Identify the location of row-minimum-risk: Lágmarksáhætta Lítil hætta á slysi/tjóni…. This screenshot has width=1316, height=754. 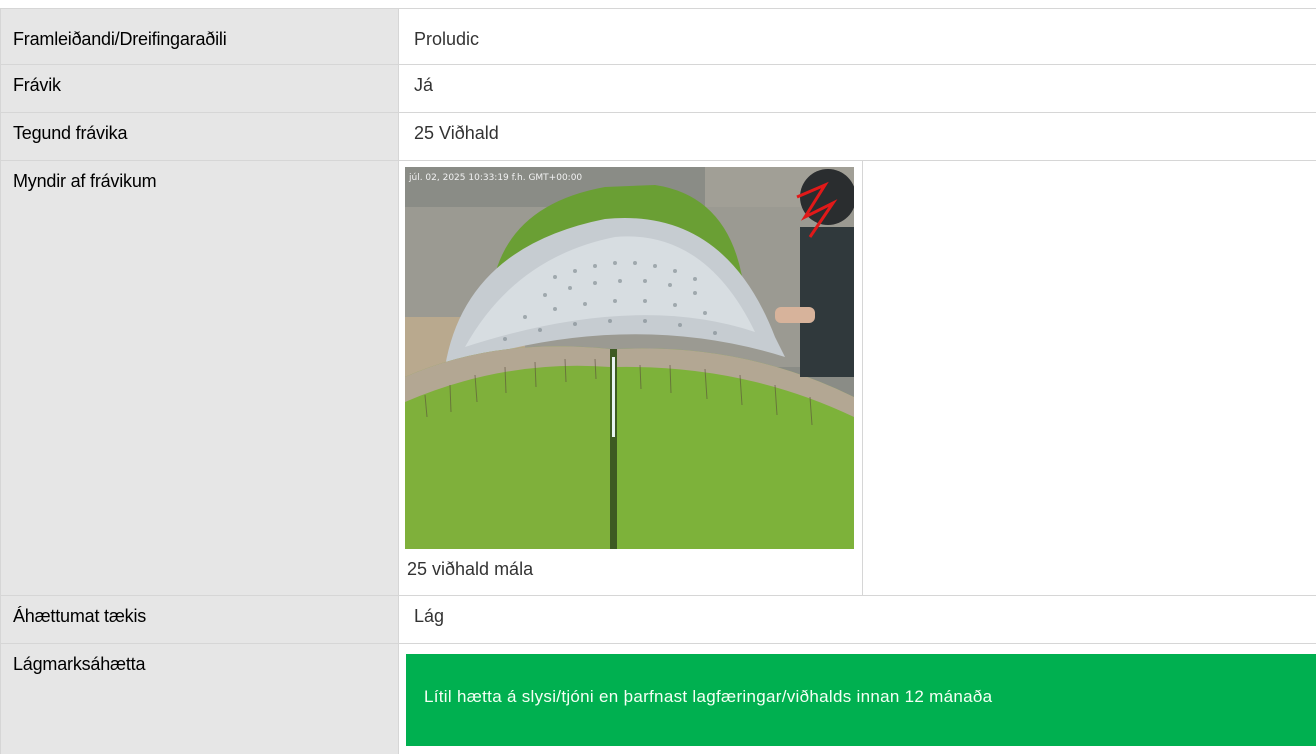
(658, 699).